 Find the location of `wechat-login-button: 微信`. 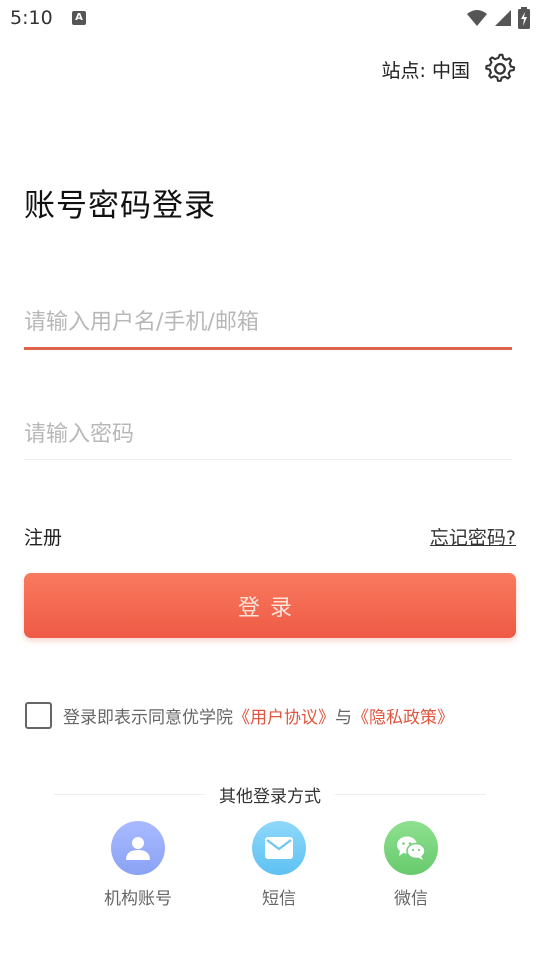

wechat-login-button: 微信 is located at coordinates (411, 865).